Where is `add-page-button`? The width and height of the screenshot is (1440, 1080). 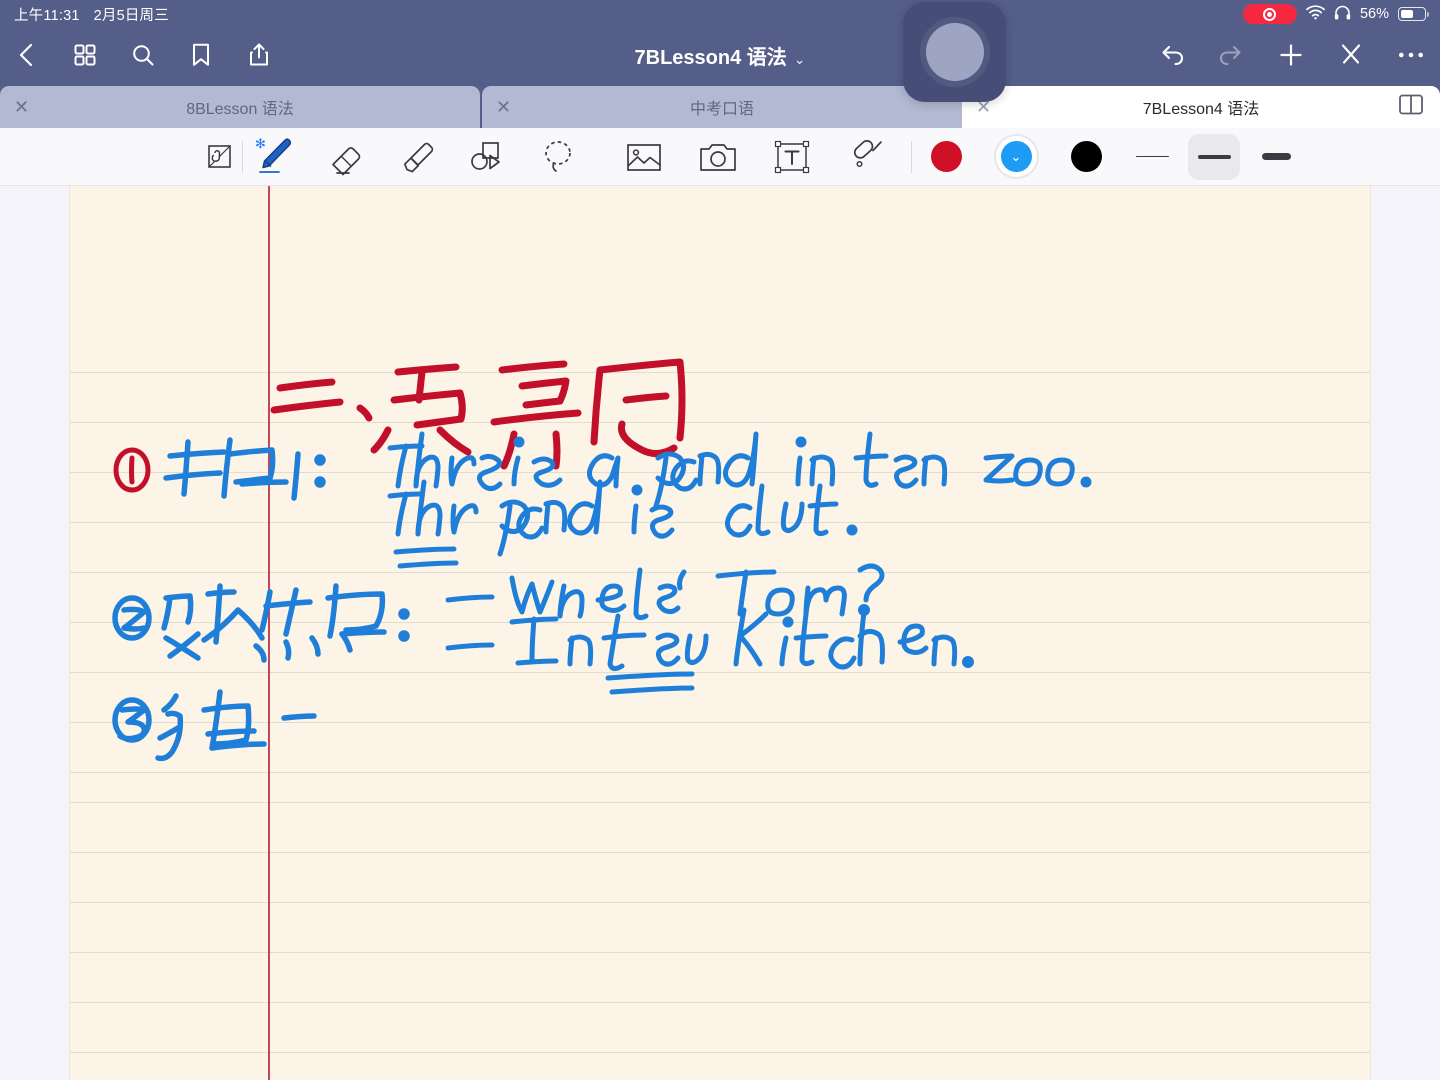 add-page-button is located at coordinates (1291, 55).